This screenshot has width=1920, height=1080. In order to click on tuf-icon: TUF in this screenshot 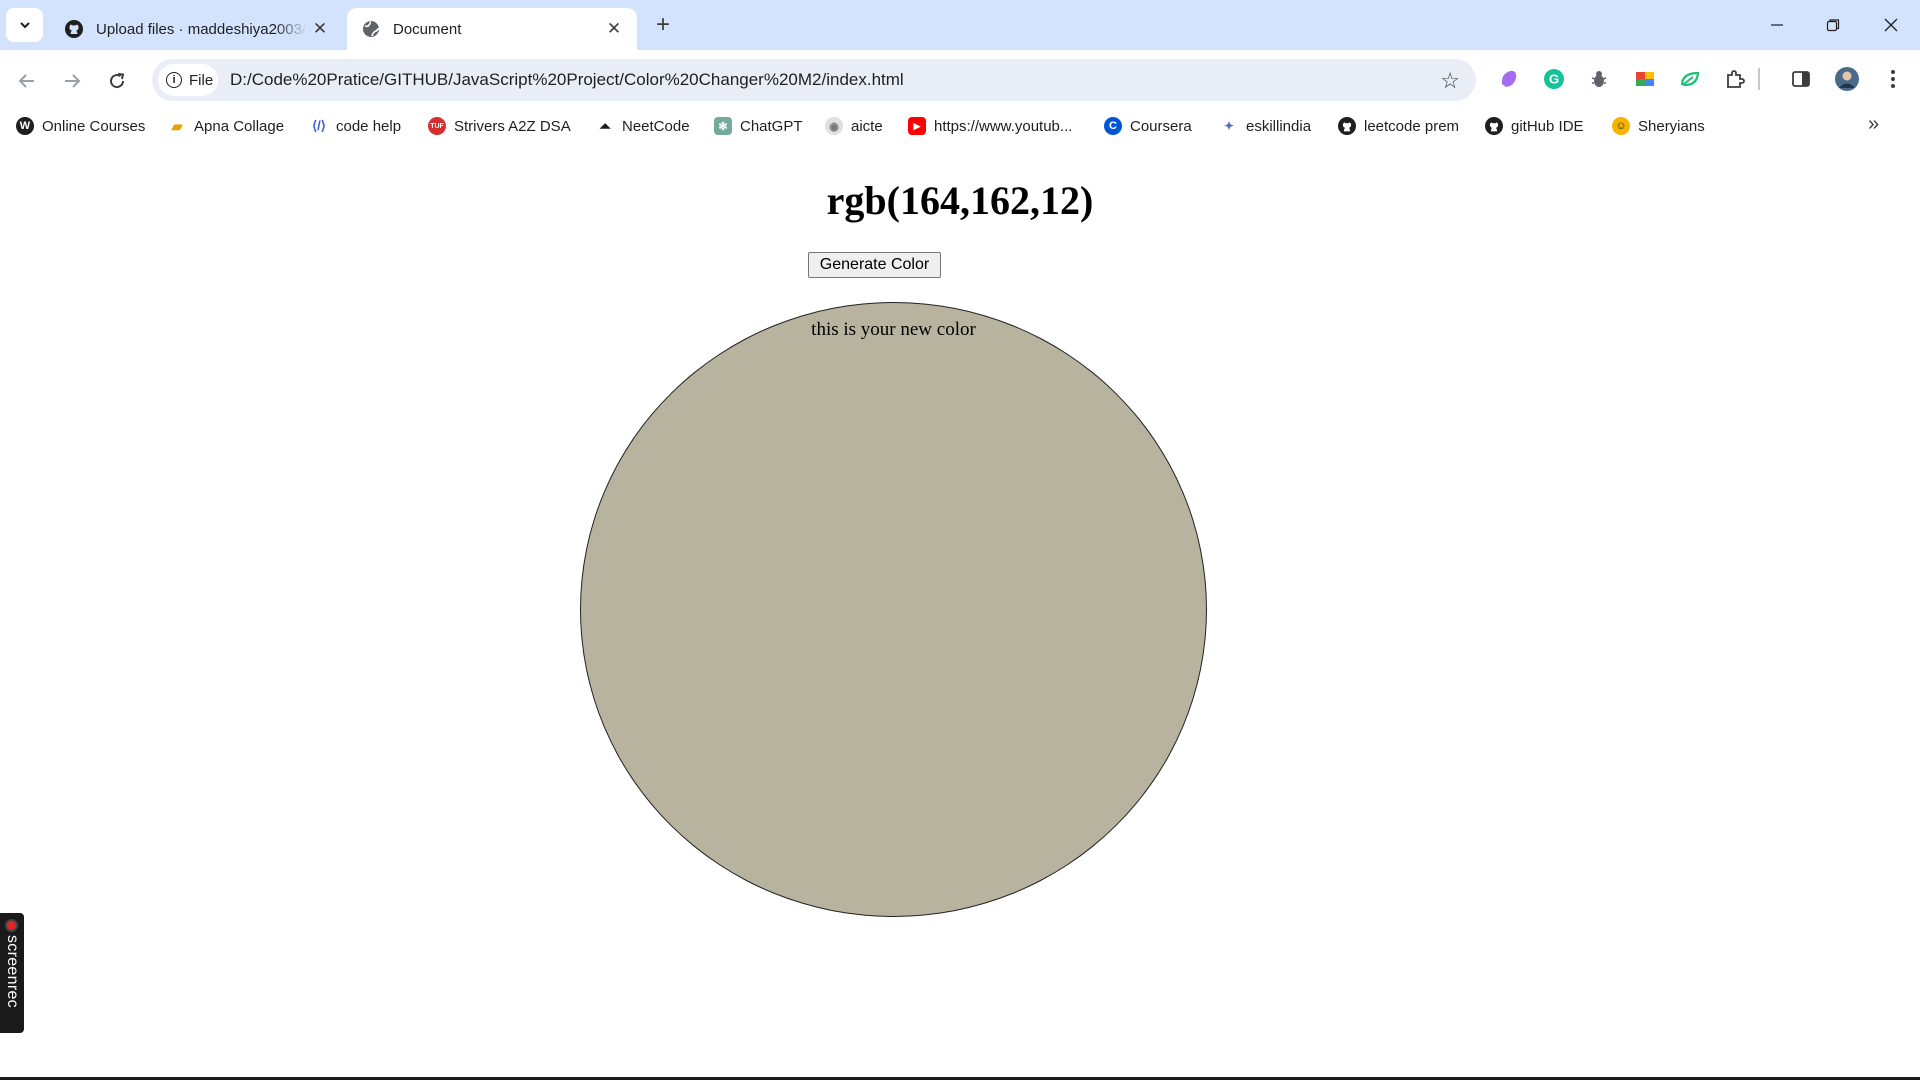, I will do `click(437, 126)`.